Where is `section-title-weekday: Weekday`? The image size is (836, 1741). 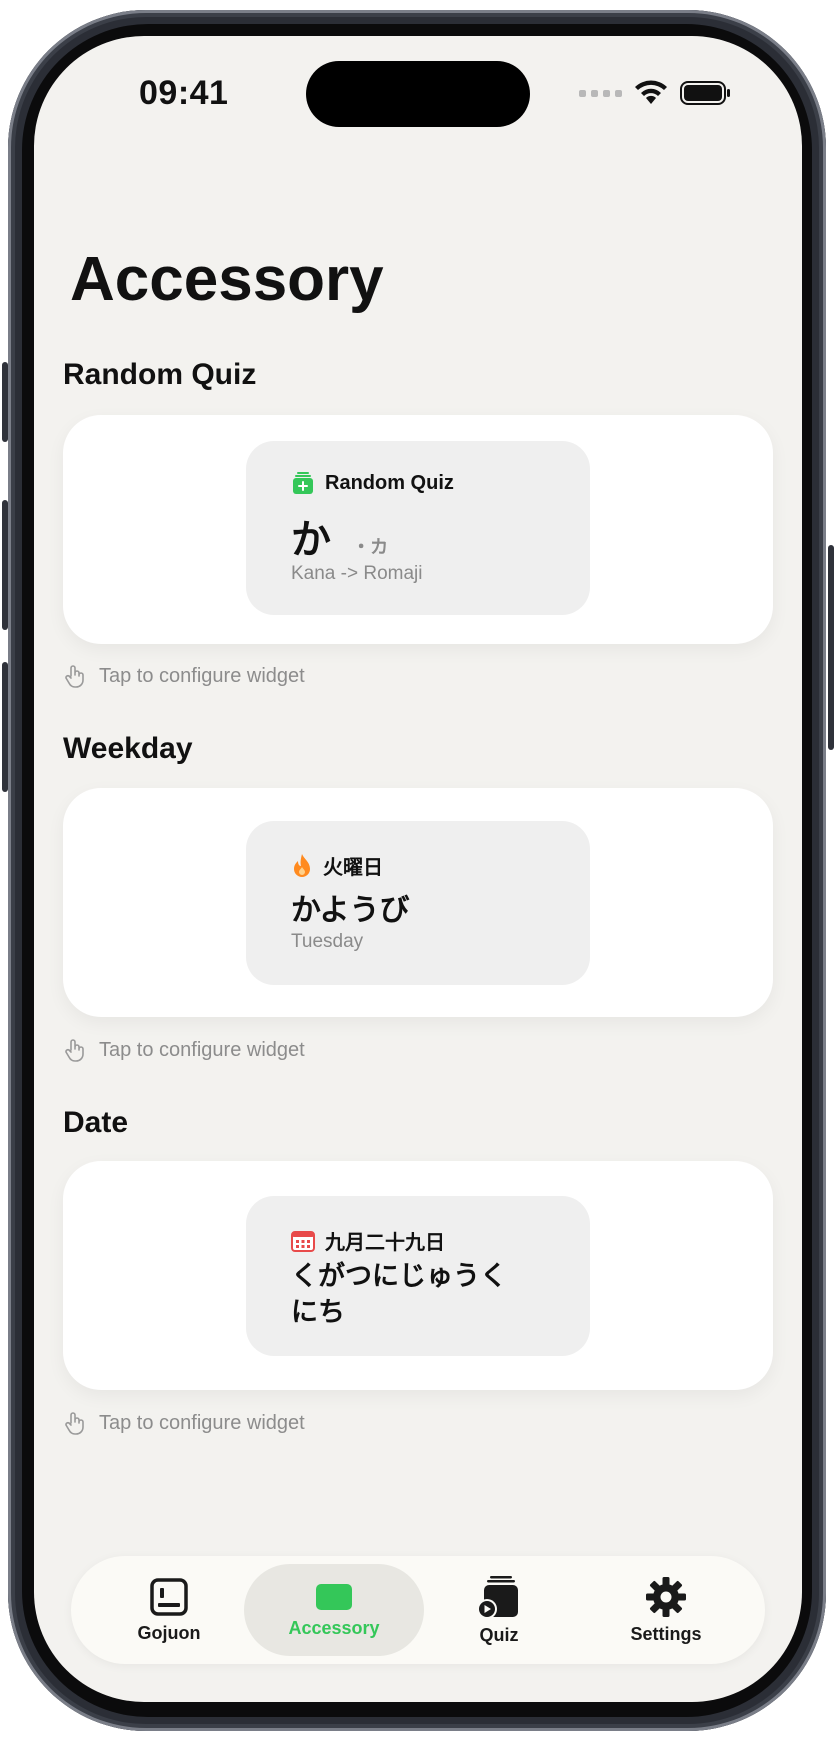
section-title-weekday: Weekday is located at coordinates (128, 748).